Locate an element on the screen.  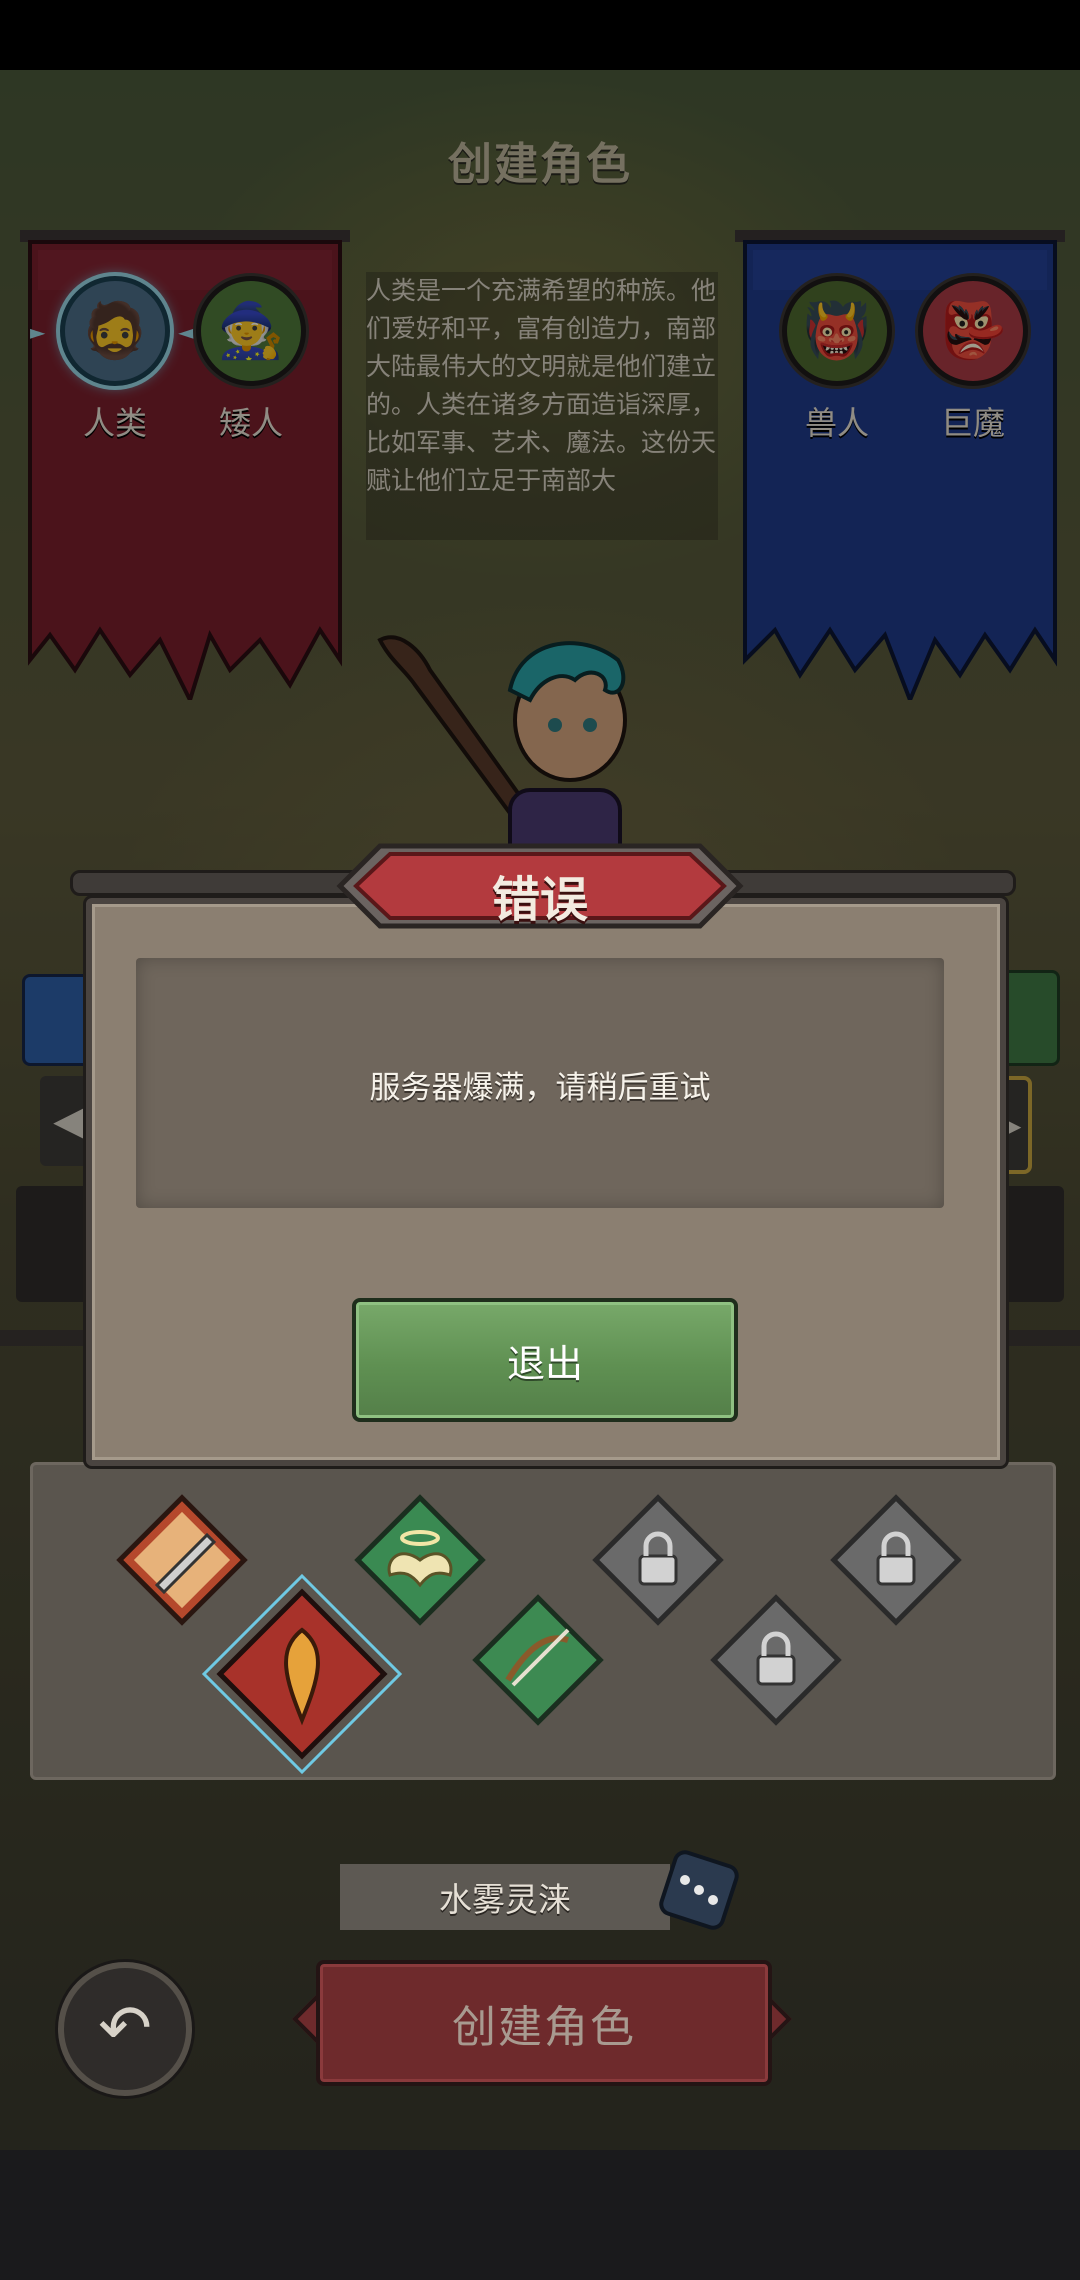
exit-button: 退出 is located at coordinates (545, 1360).